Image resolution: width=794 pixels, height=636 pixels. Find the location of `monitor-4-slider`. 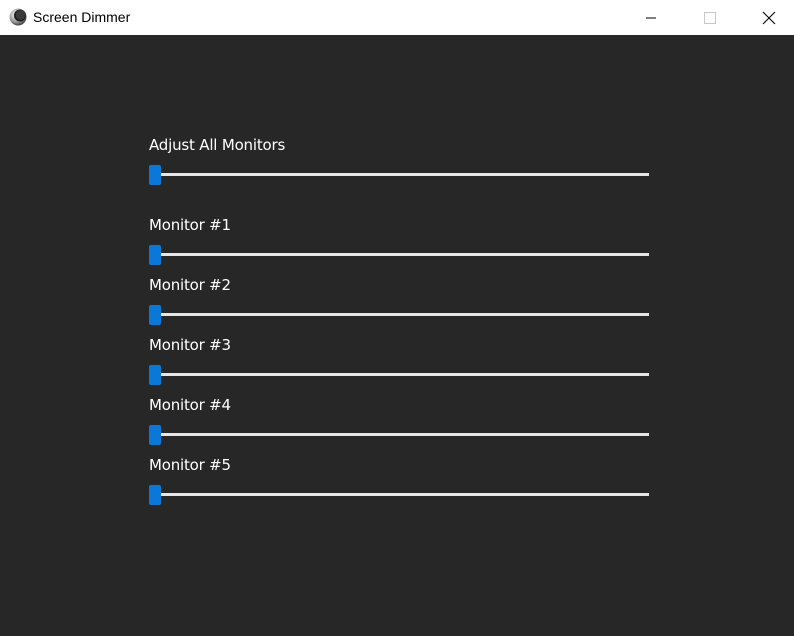

monitor-4-slider is located at coordinates (399, 435).